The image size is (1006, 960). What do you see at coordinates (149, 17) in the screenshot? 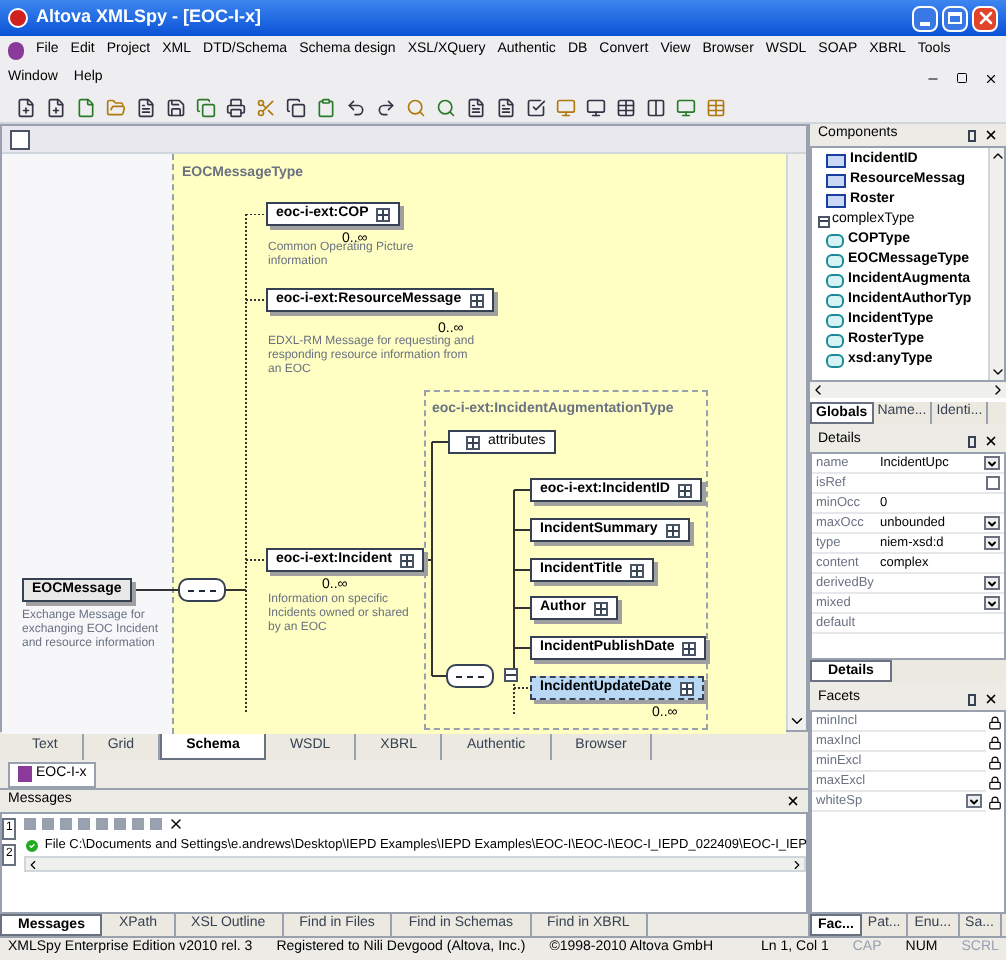
I see `window-title: Altova XMLSpy - [EOC-I-x]` at bounding box center [149, 17].